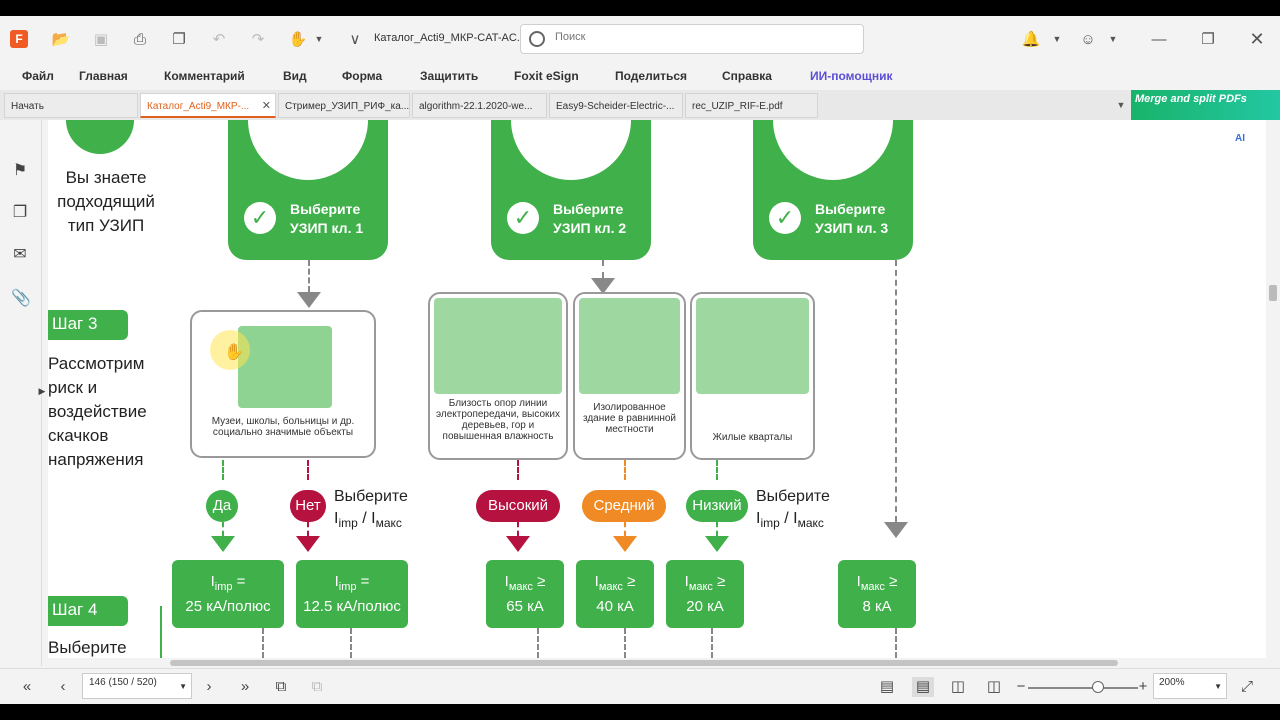  What do you see at coordinates (891, 581) in the screenshot?
I see `formula-operator: ≥` at bounding box center [891, 581].